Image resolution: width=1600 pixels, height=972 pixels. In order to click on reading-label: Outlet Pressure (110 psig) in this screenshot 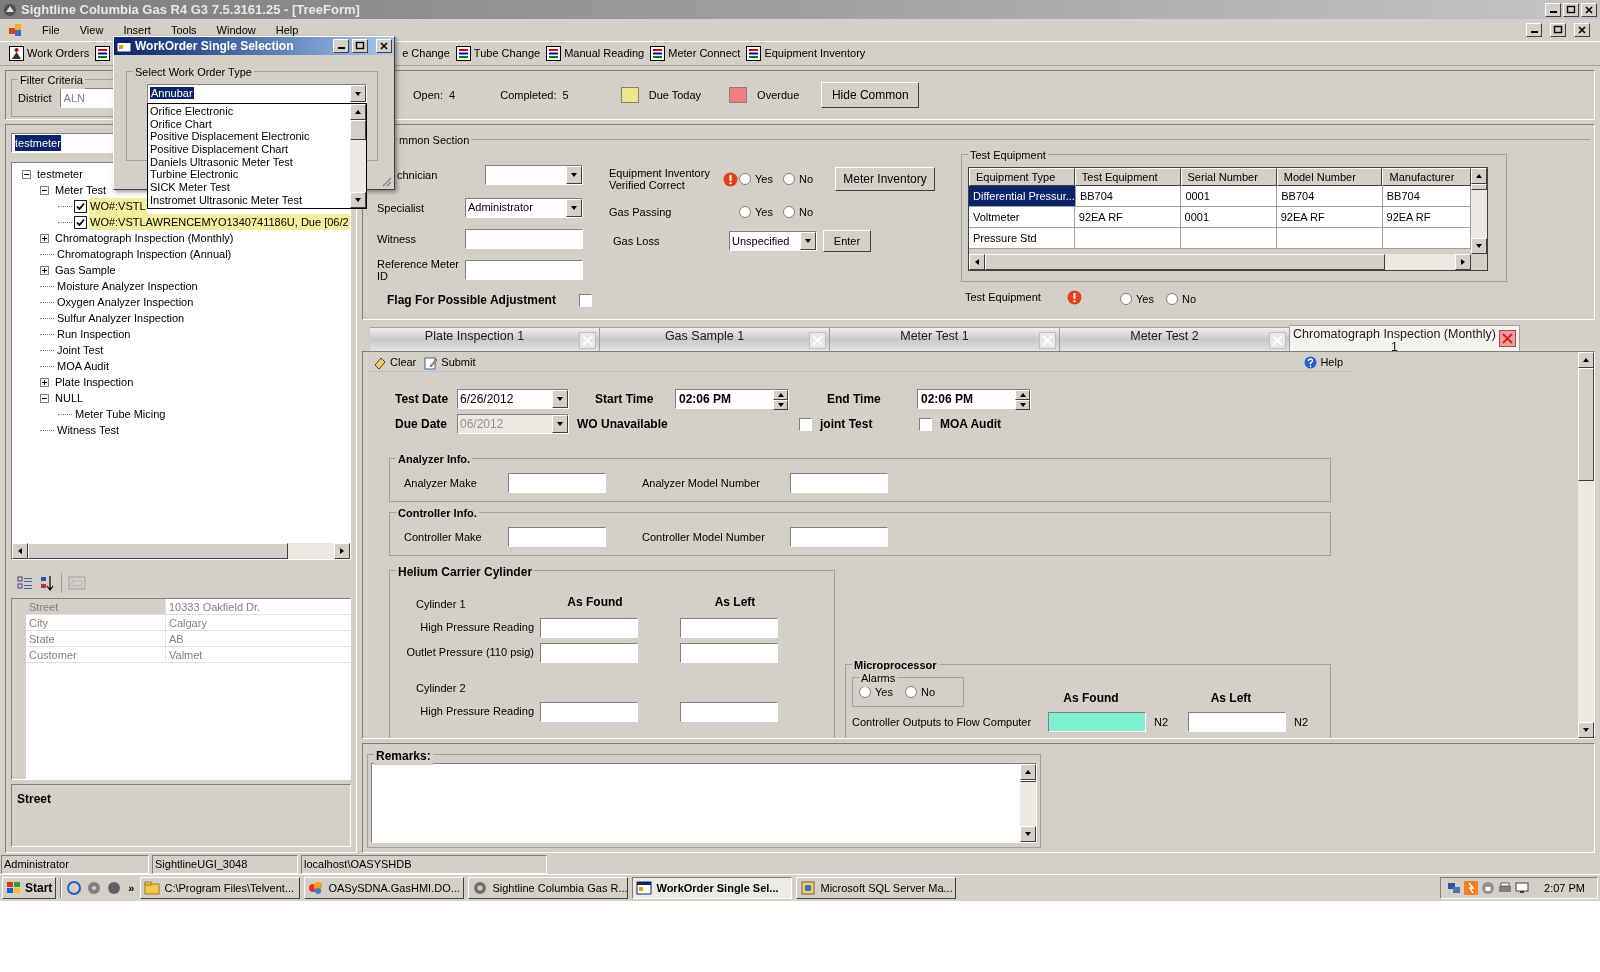, I will do `click(470, 653)`.